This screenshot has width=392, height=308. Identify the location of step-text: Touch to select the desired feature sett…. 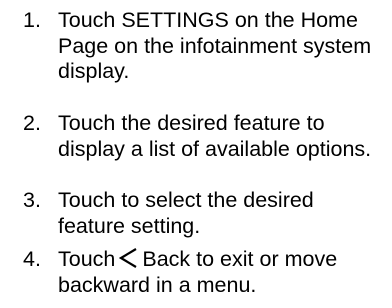
(186, 213).